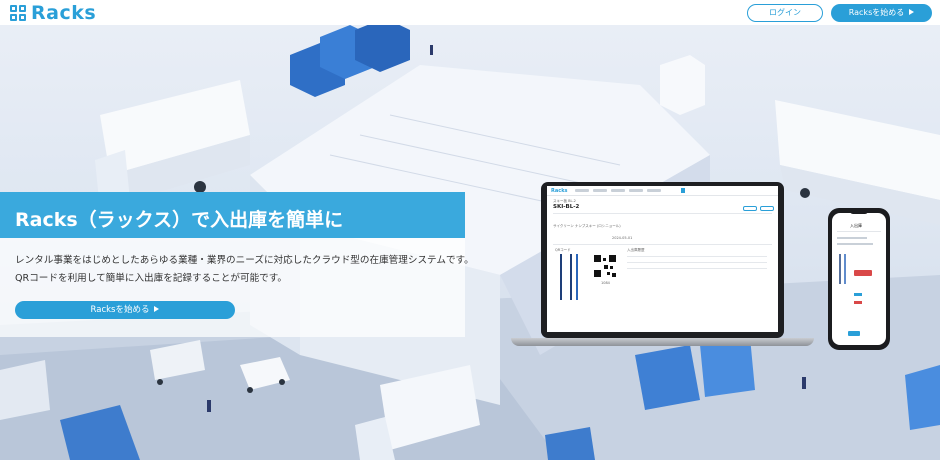 The width and height of the screenshot is (940, 460). Describe the element at coordinates (859, 212) in the screenshot. I see `phone-notch` at that location.